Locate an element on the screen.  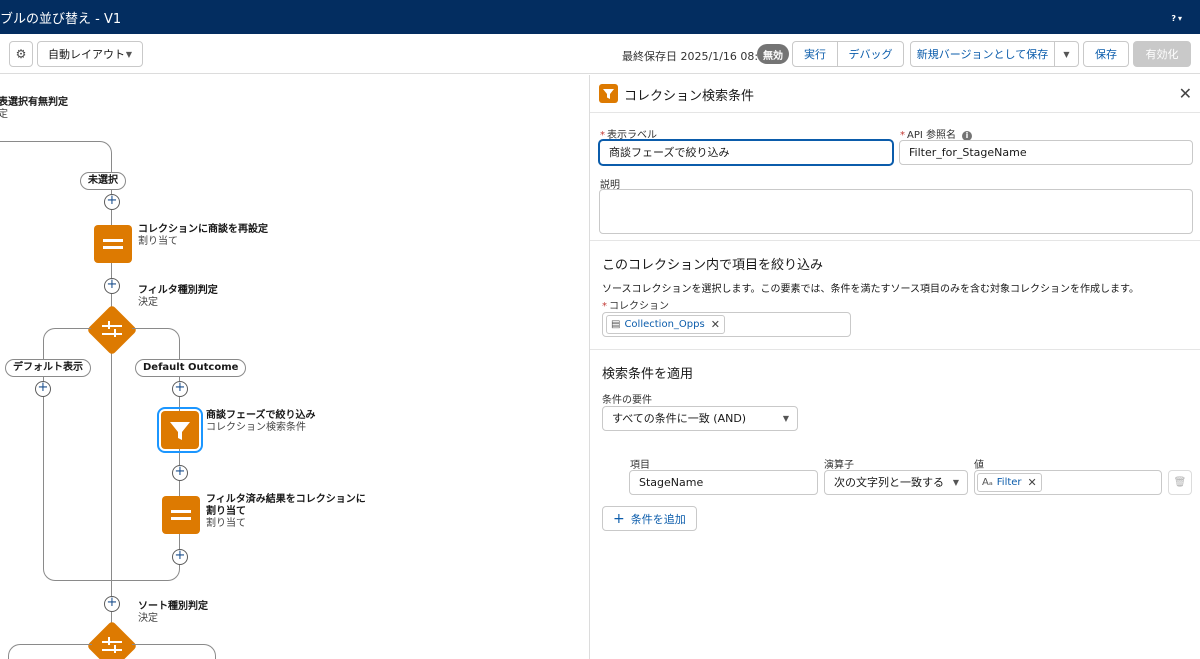
sort-decision-label: ソート種別判定 決定 is located at coordinates (173, 612).